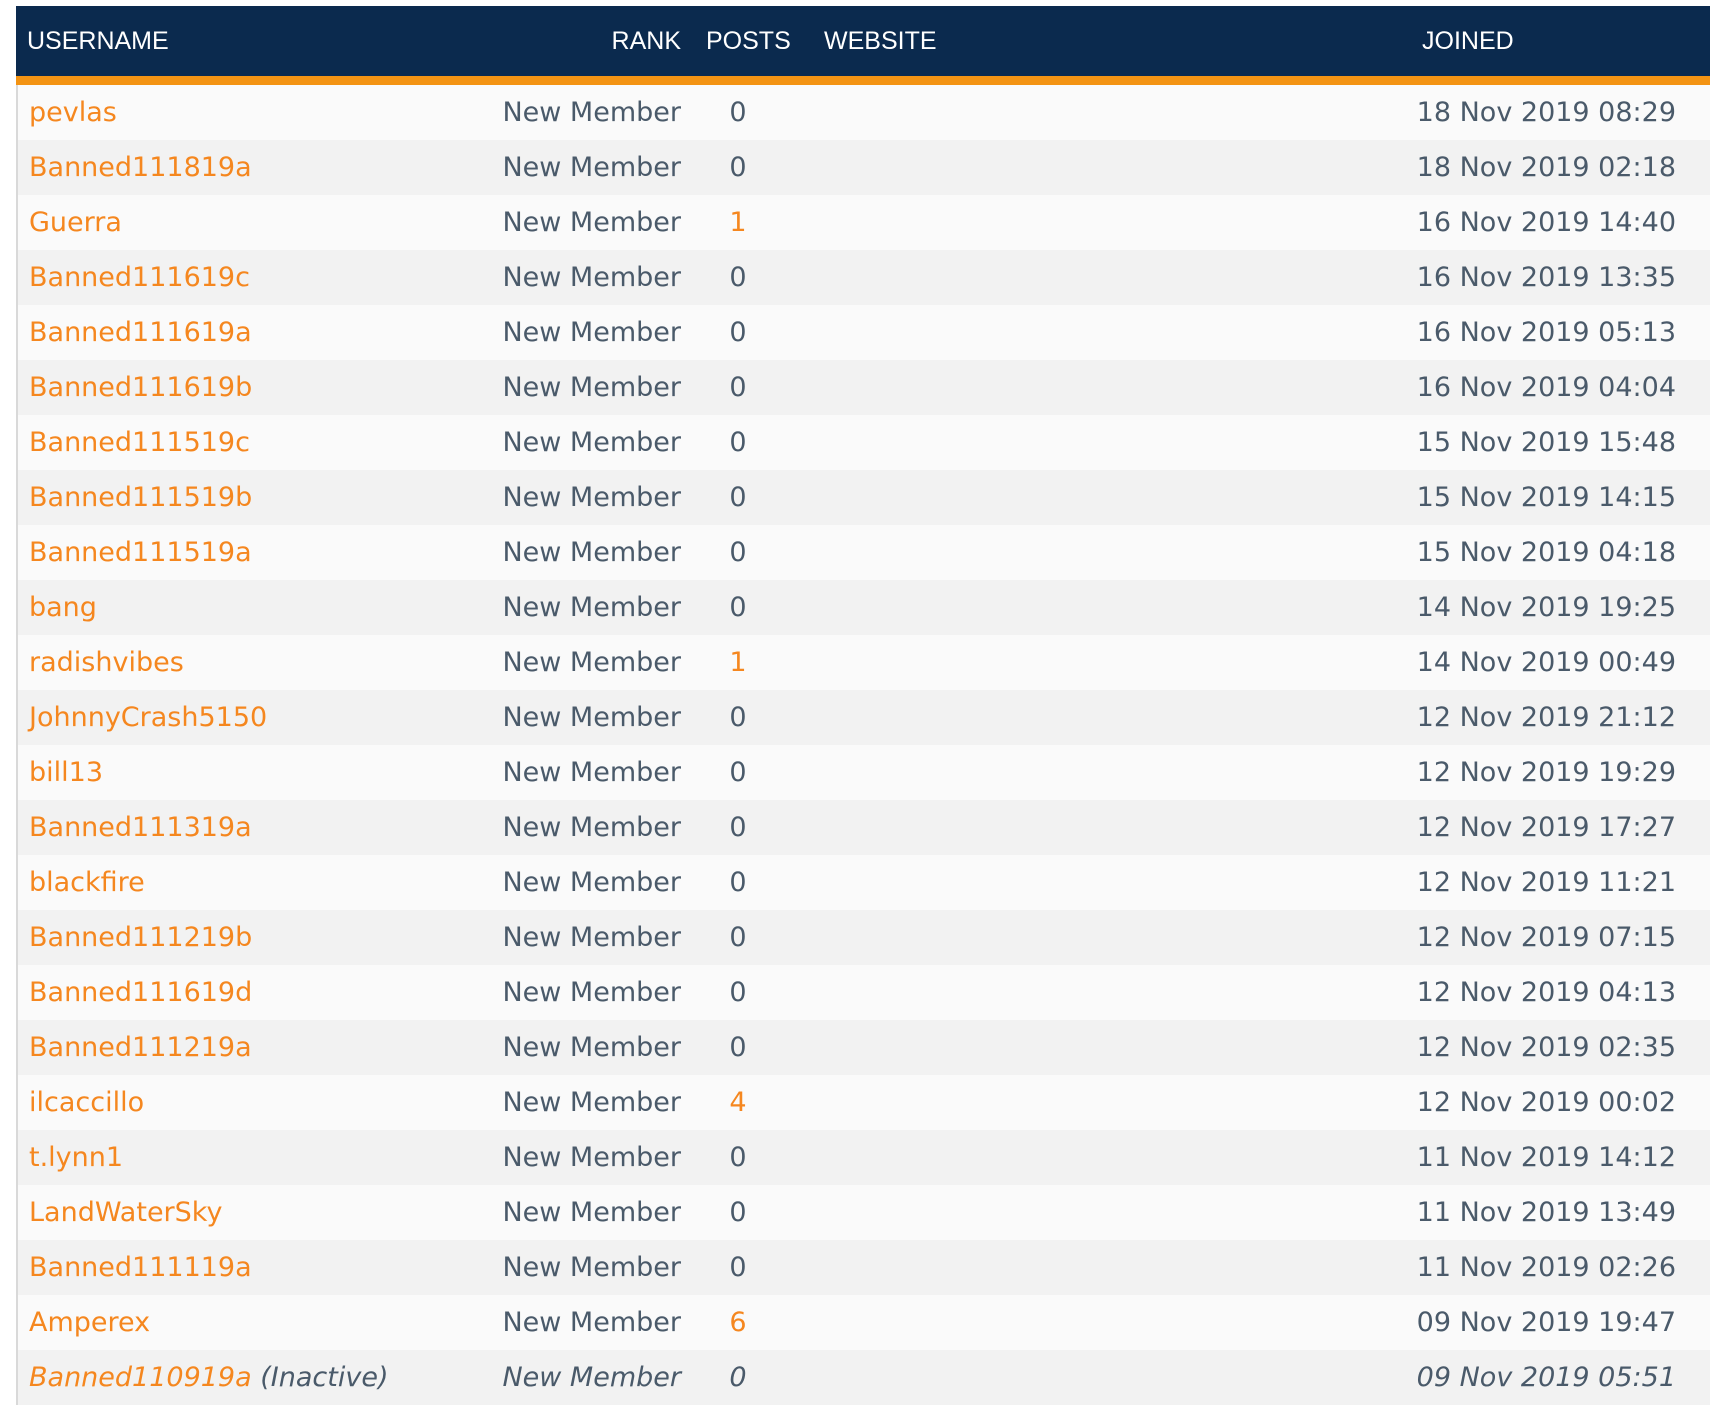 The width and height of the screenshot is (1710, 1414). I want to click on username-link: Guerra, so click(75, 222).